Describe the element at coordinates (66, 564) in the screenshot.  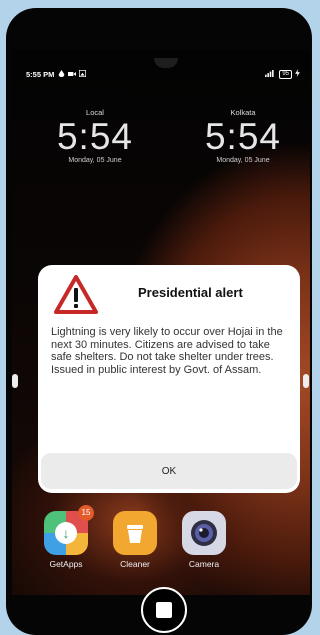
I see `app-label-getapps: GetApps` at that location.